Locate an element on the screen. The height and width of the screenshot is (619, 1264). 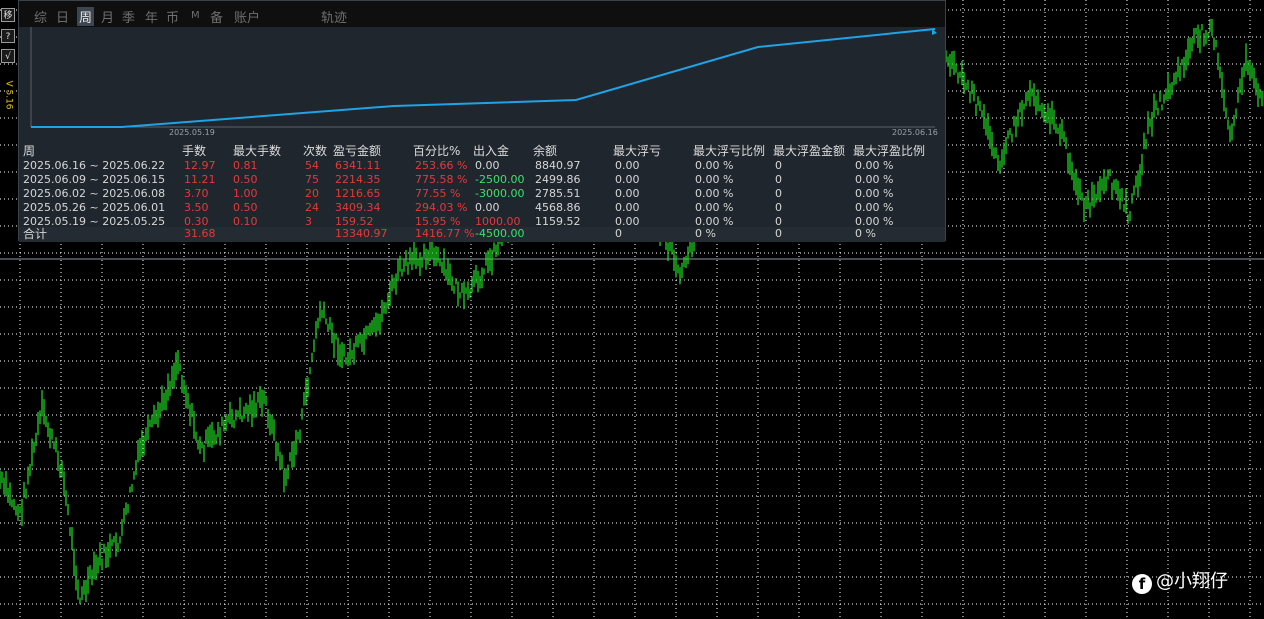
total-max-float-profit: 0 is located at coordinates (778, 233).